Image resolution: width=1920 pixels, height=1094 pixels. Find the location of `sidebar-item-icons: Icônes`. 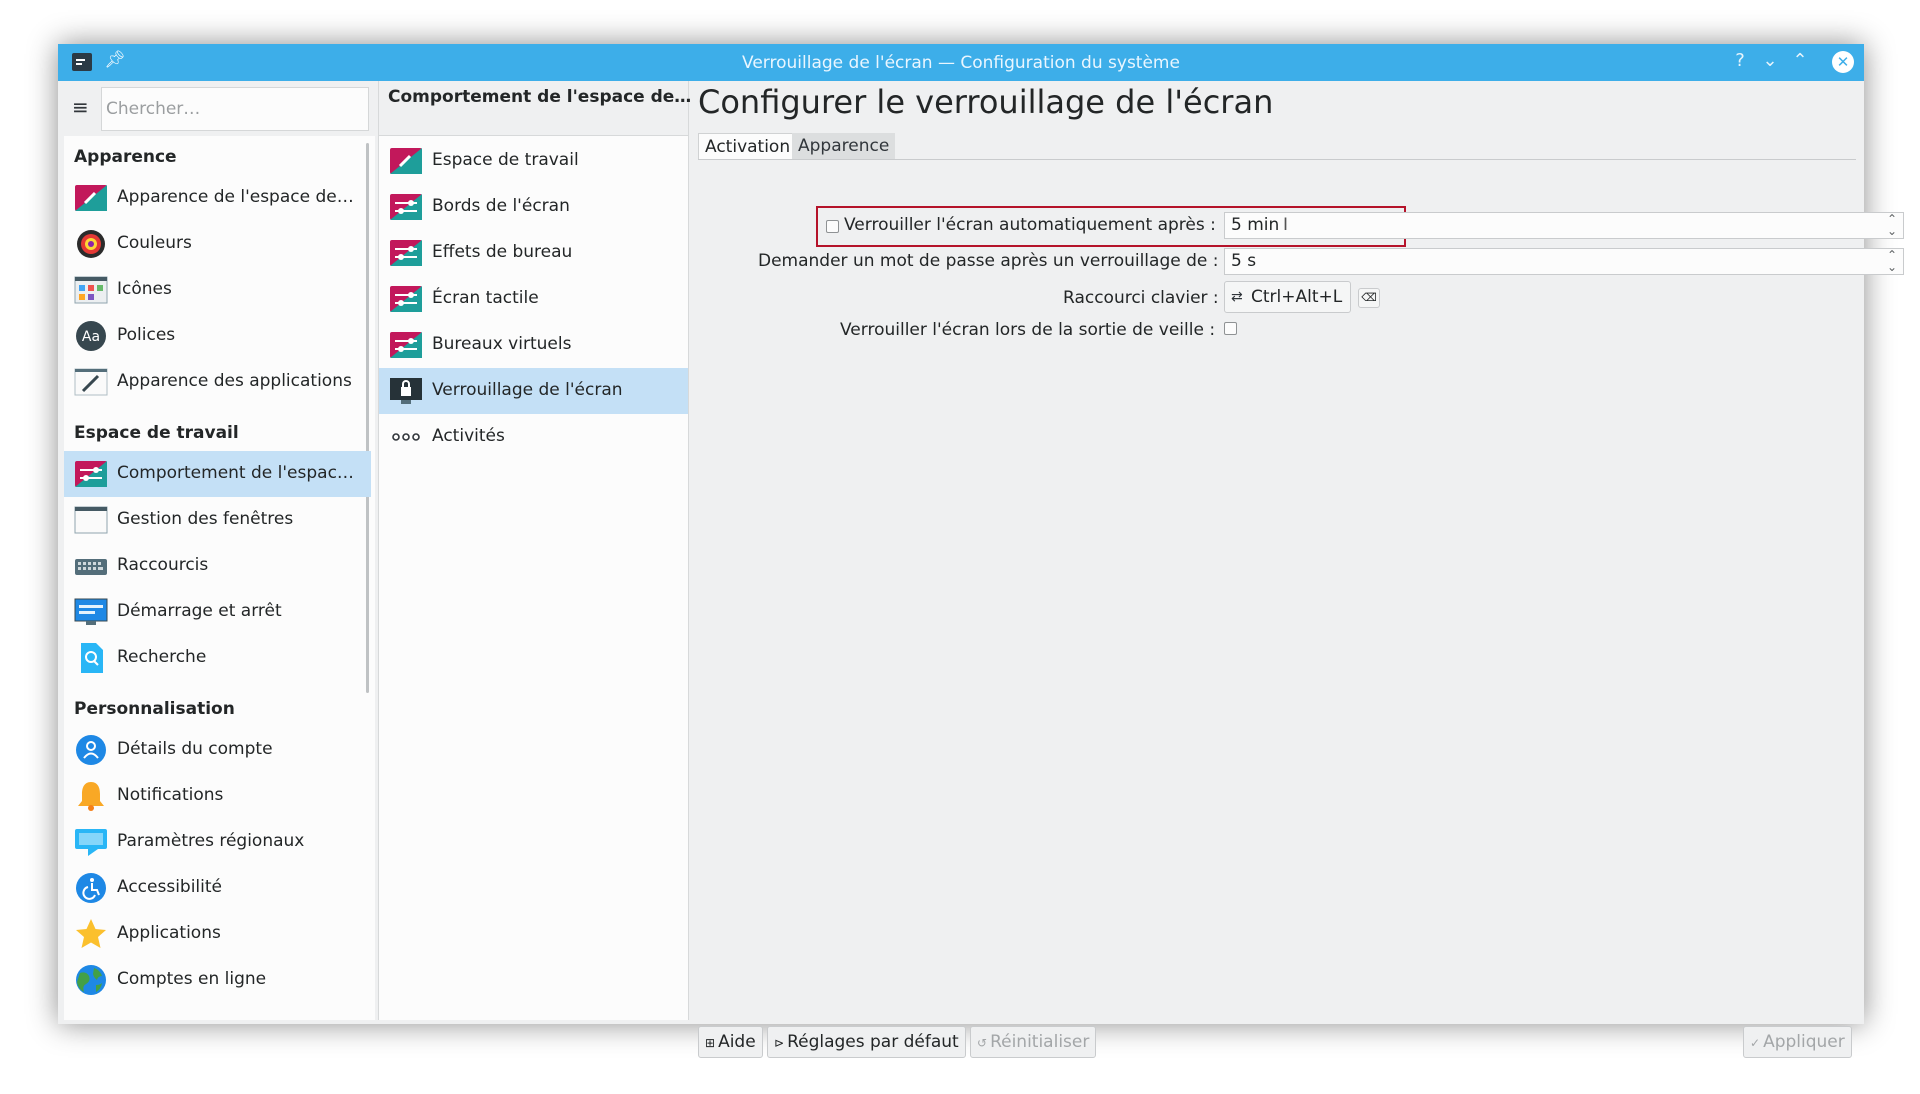

sidebar-item-icons: Icônes is located at coordinates (217, 290).